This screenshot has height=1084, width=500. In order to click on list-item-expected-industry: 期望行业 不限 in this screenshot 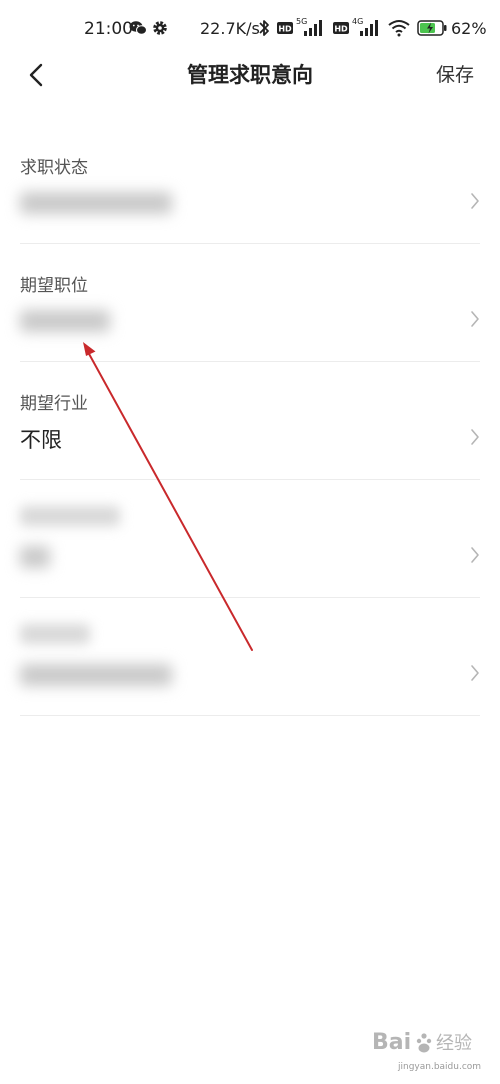, I will do `click(250, 421)`.